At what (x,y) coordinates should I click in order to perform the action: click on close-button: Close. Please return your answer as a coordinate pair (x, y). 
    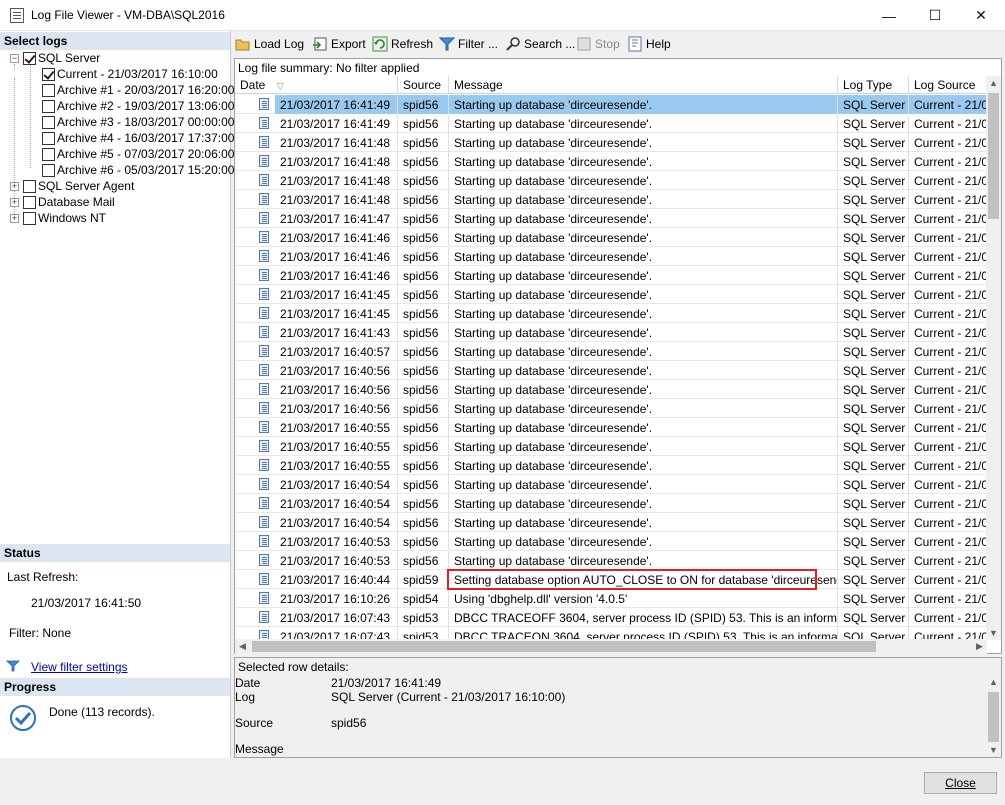
    Looking at the image, I should click on (960, 783).